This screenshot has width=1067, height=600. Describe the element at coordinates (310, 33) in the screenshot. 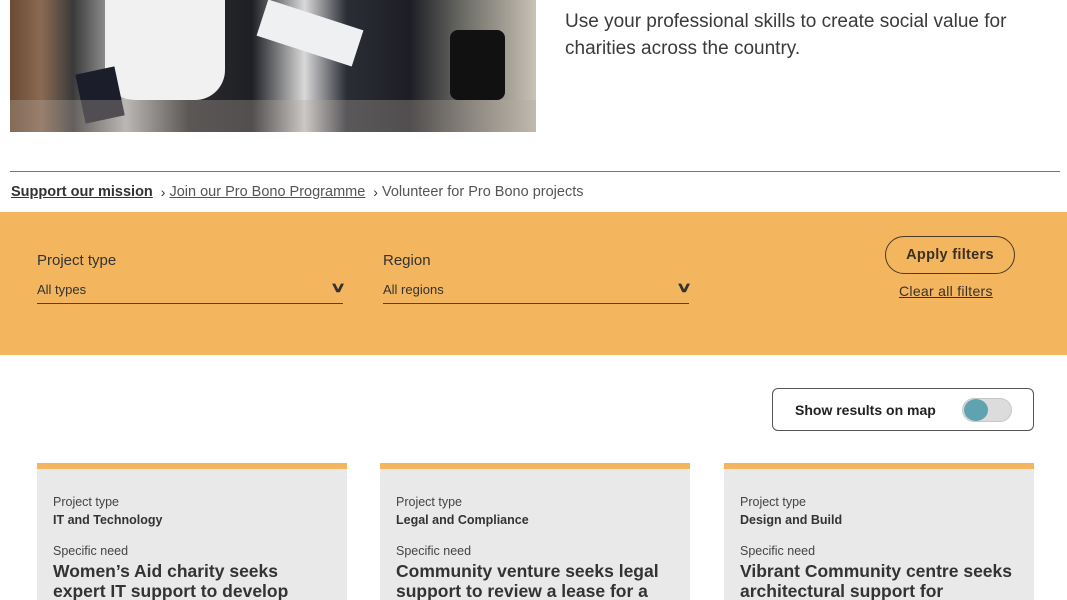

I see `photo-plans-paper` at that location.